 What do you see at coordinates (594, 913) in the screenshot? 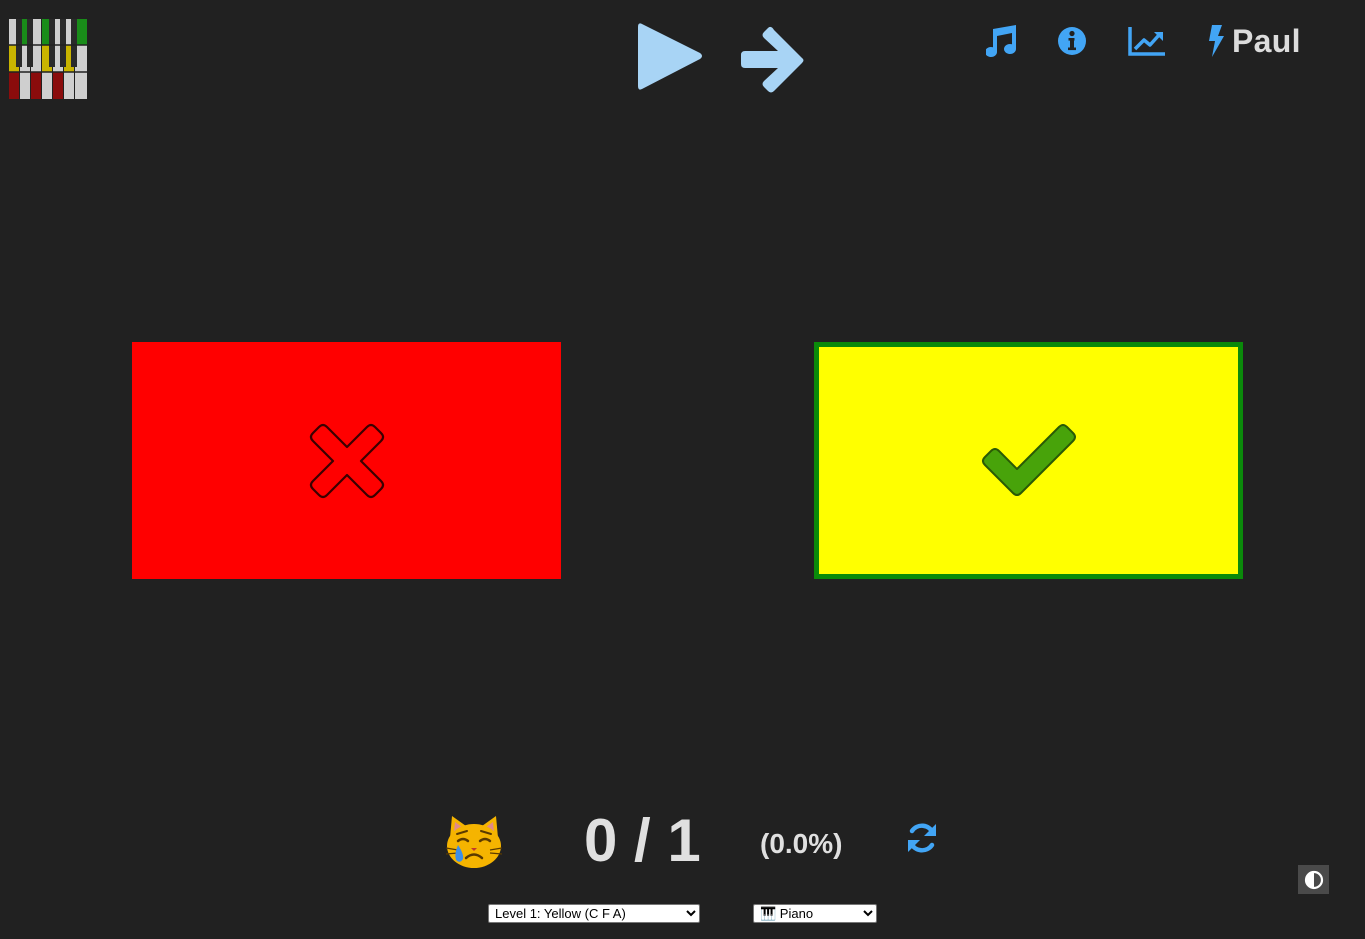
I see `level-select: Level 1: Yellow (C F A)` at bounding box center [594, 913].